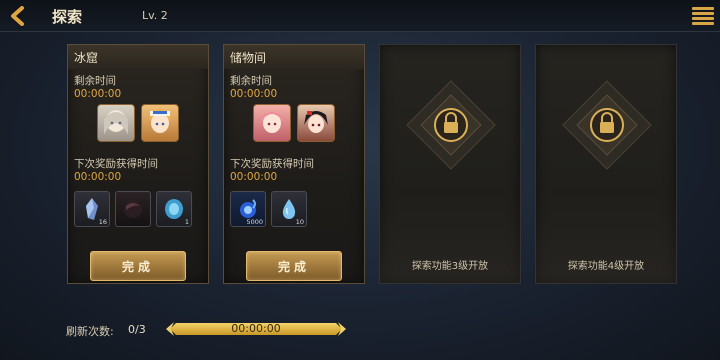 Image resolution: width=720 pixels, height=360 pixels. What do you see at coordinates (360, 16) in the screenshot?
I see `top-bar: 探索 Lv. 2` at bounding box center [360, 16].